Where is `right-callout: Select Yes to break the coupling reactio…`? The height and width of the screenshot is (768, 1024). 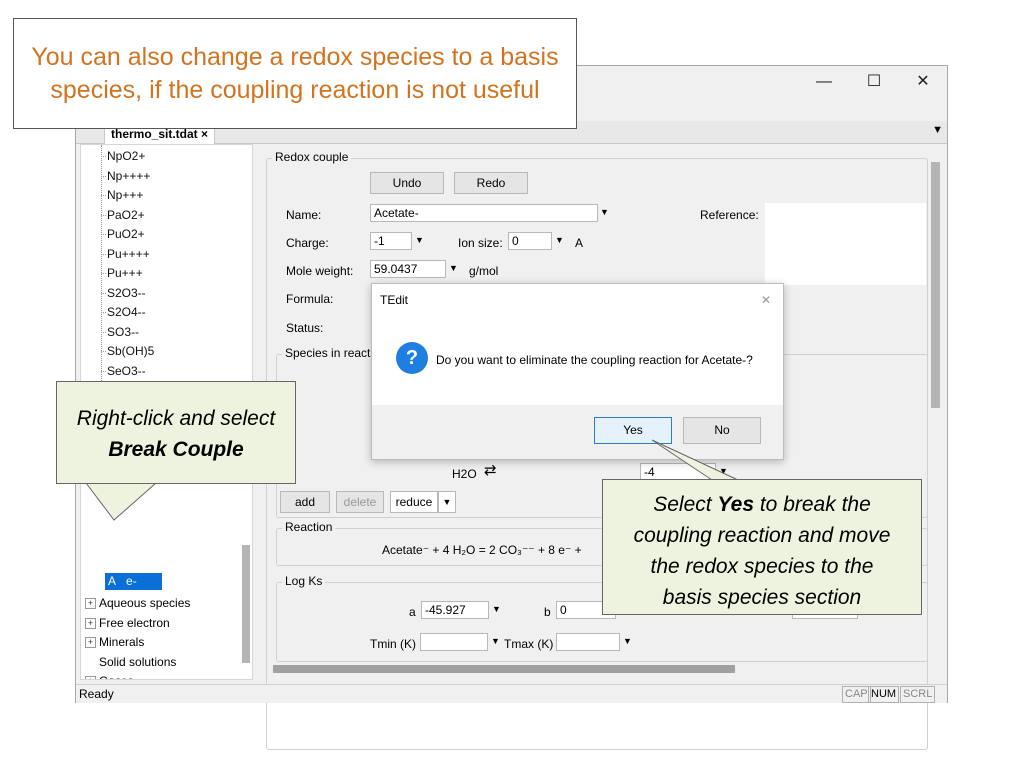 right-callout: Select Yes to break the coupling reactio… is located at coordinates (762, 547).